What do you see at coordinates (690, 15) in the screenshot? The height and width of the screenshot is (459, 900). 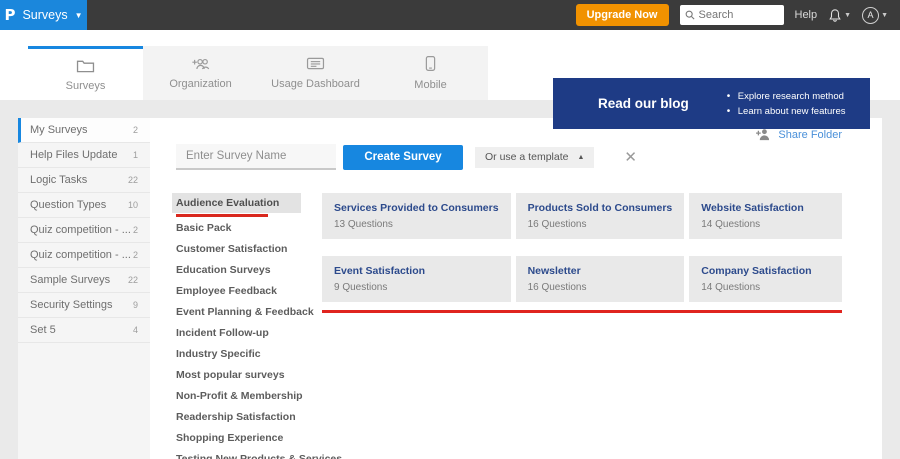 I see `search-icon` at bounding box center [690, 15].